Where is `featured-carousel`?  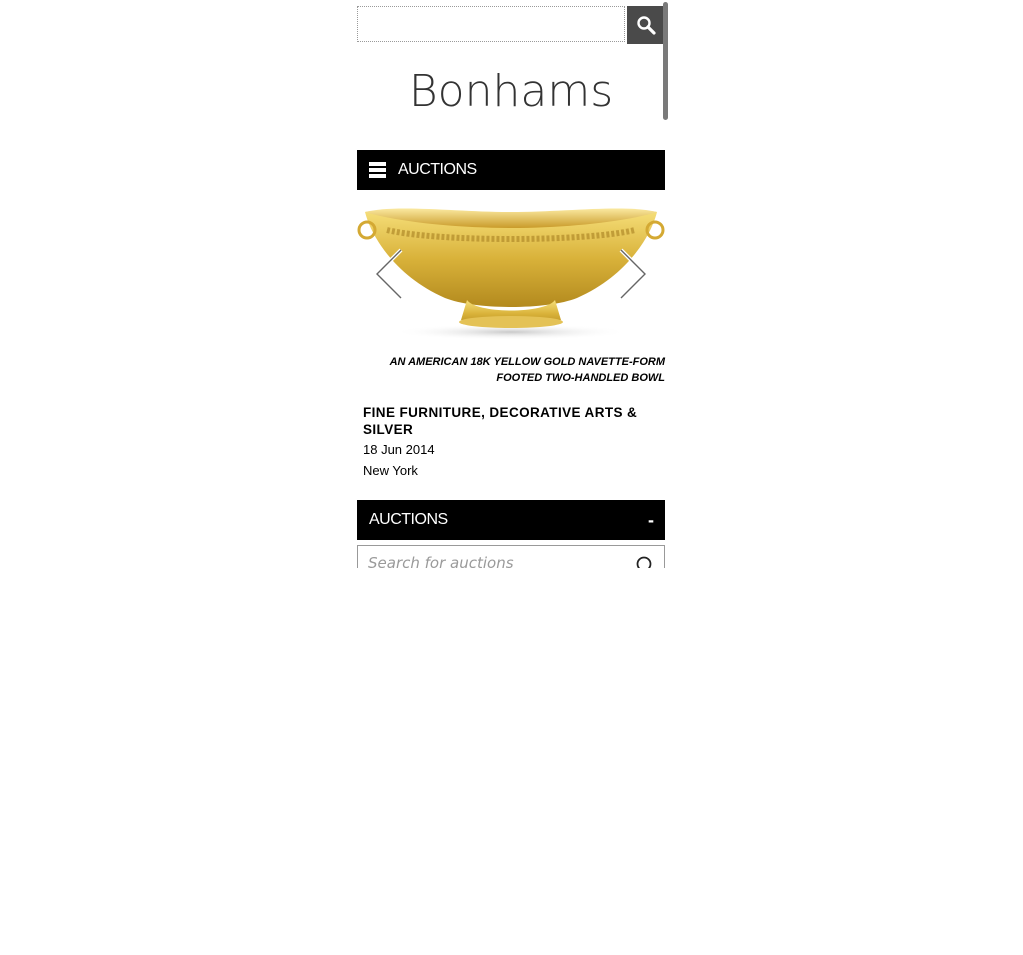 featured-carousel is located at coordinates (511, 271).